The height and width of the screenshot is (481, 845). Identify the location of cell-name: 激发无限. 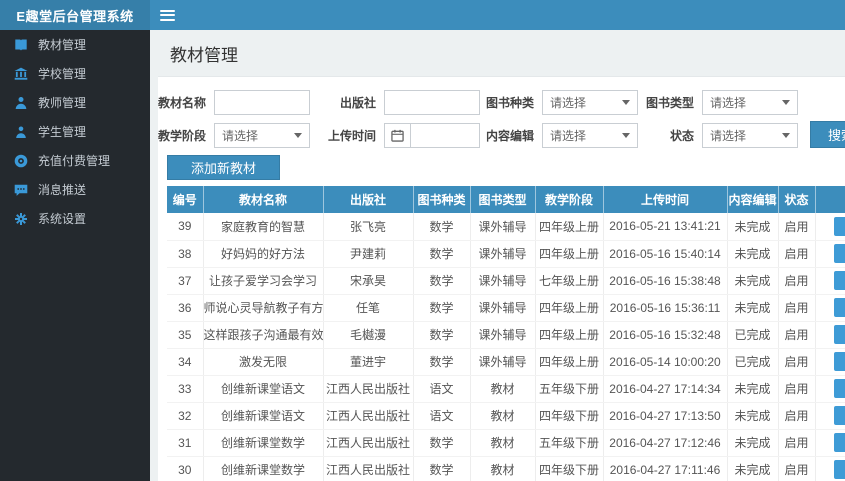
(263, 362).